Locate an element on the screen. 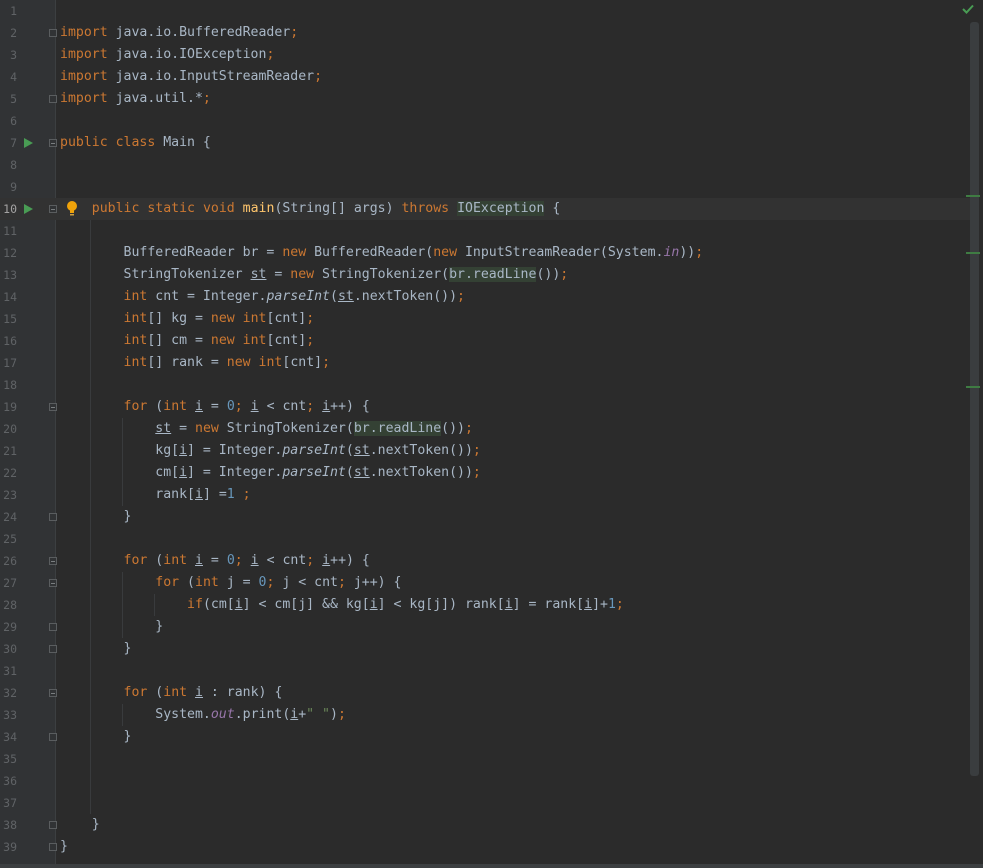  code-text: import java.io.BufferedReader; is located at coordinates (179, 33).